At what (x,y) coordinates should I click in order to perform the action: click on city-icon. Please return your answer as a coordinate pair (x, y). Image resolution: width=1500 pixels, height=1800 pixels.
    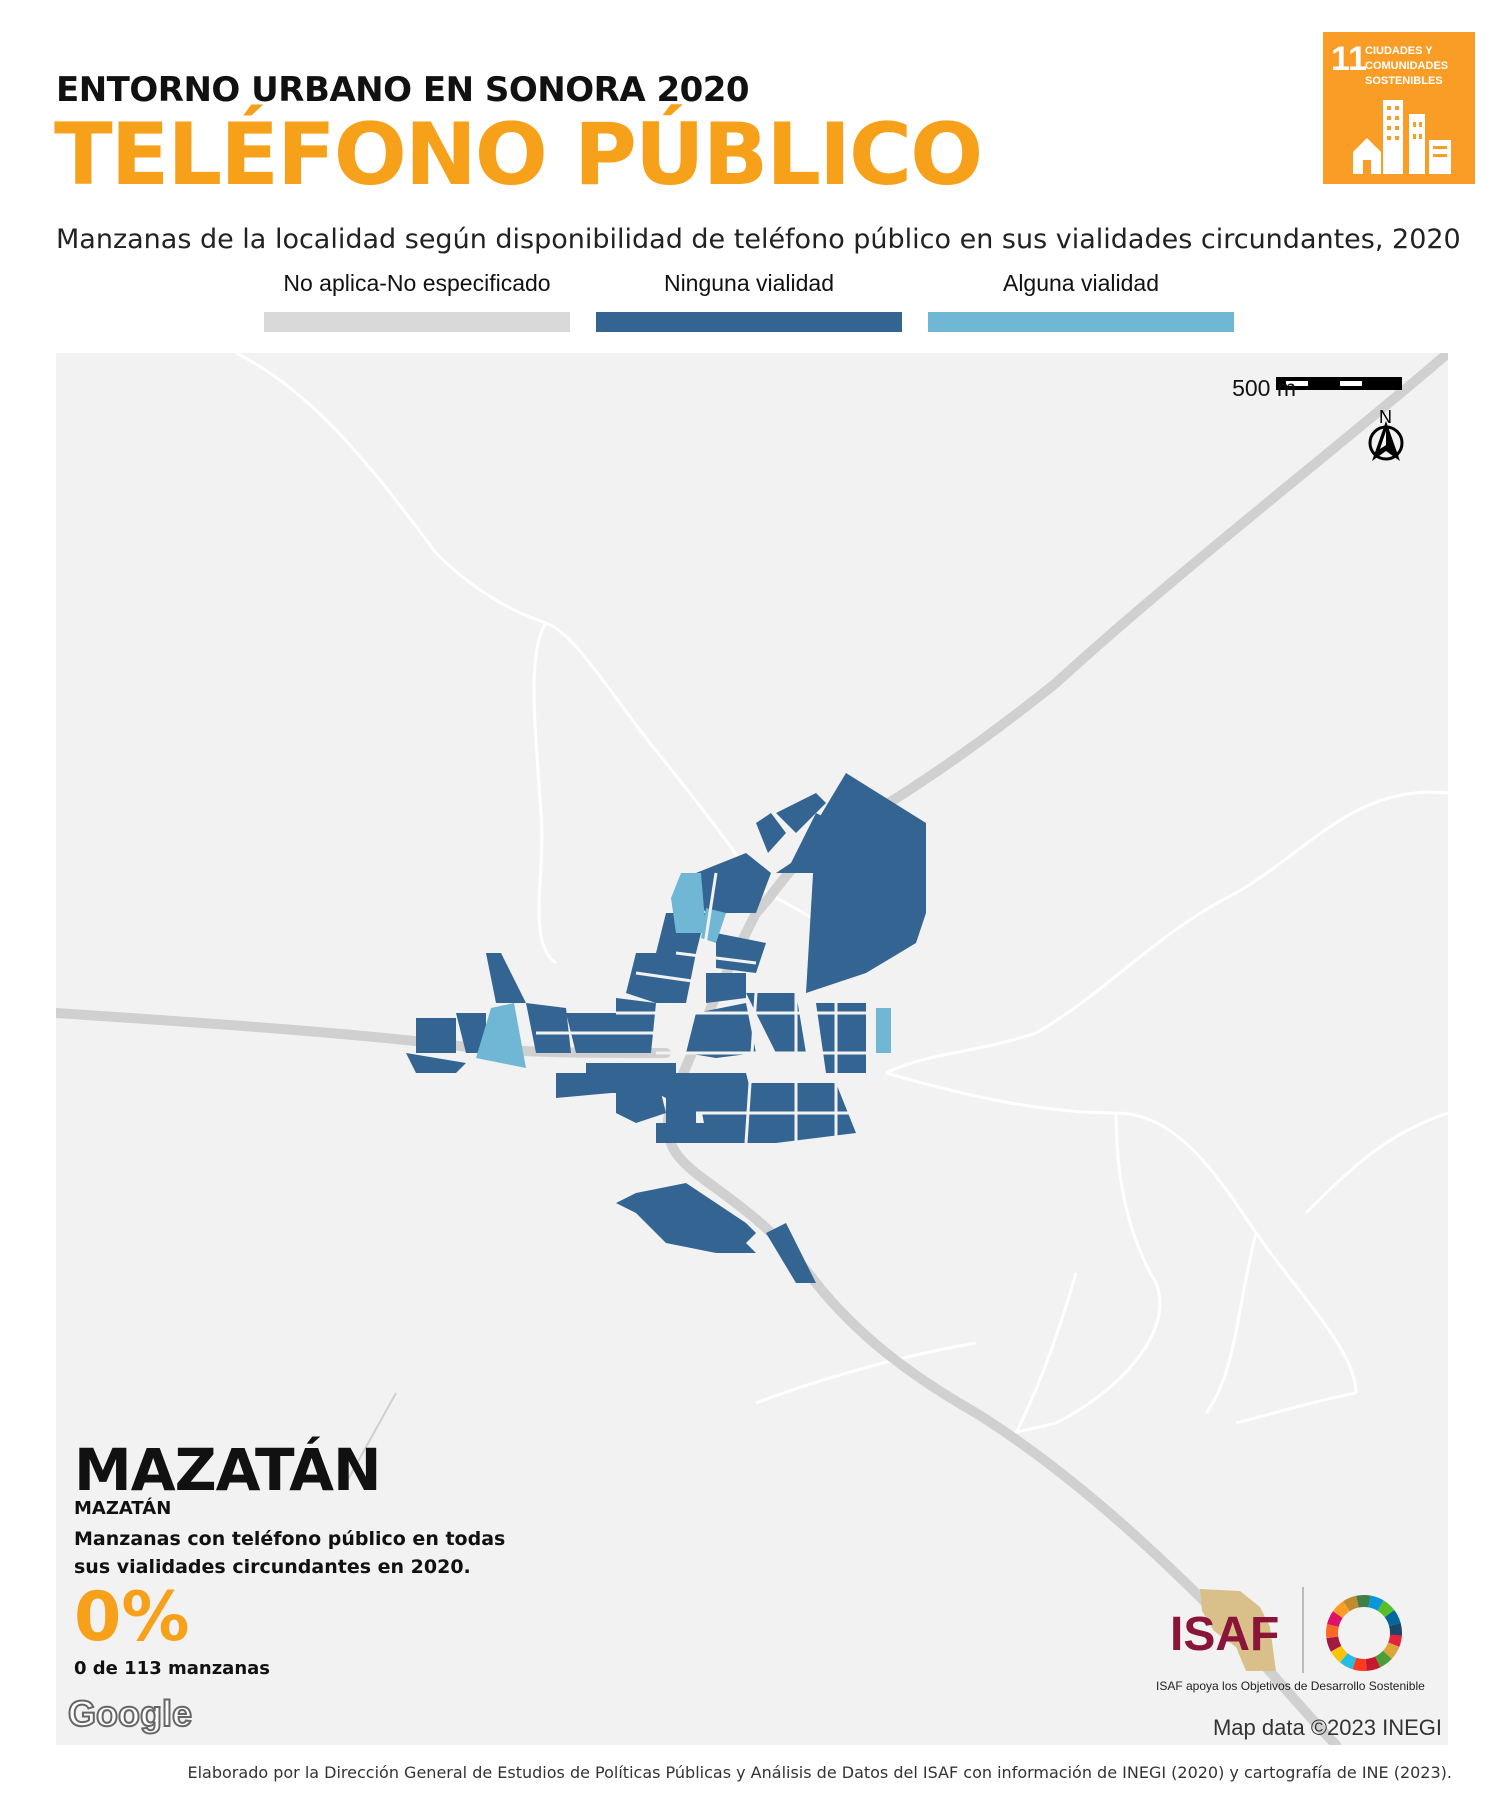
    Looking at the image, I should click on (1402, 137).